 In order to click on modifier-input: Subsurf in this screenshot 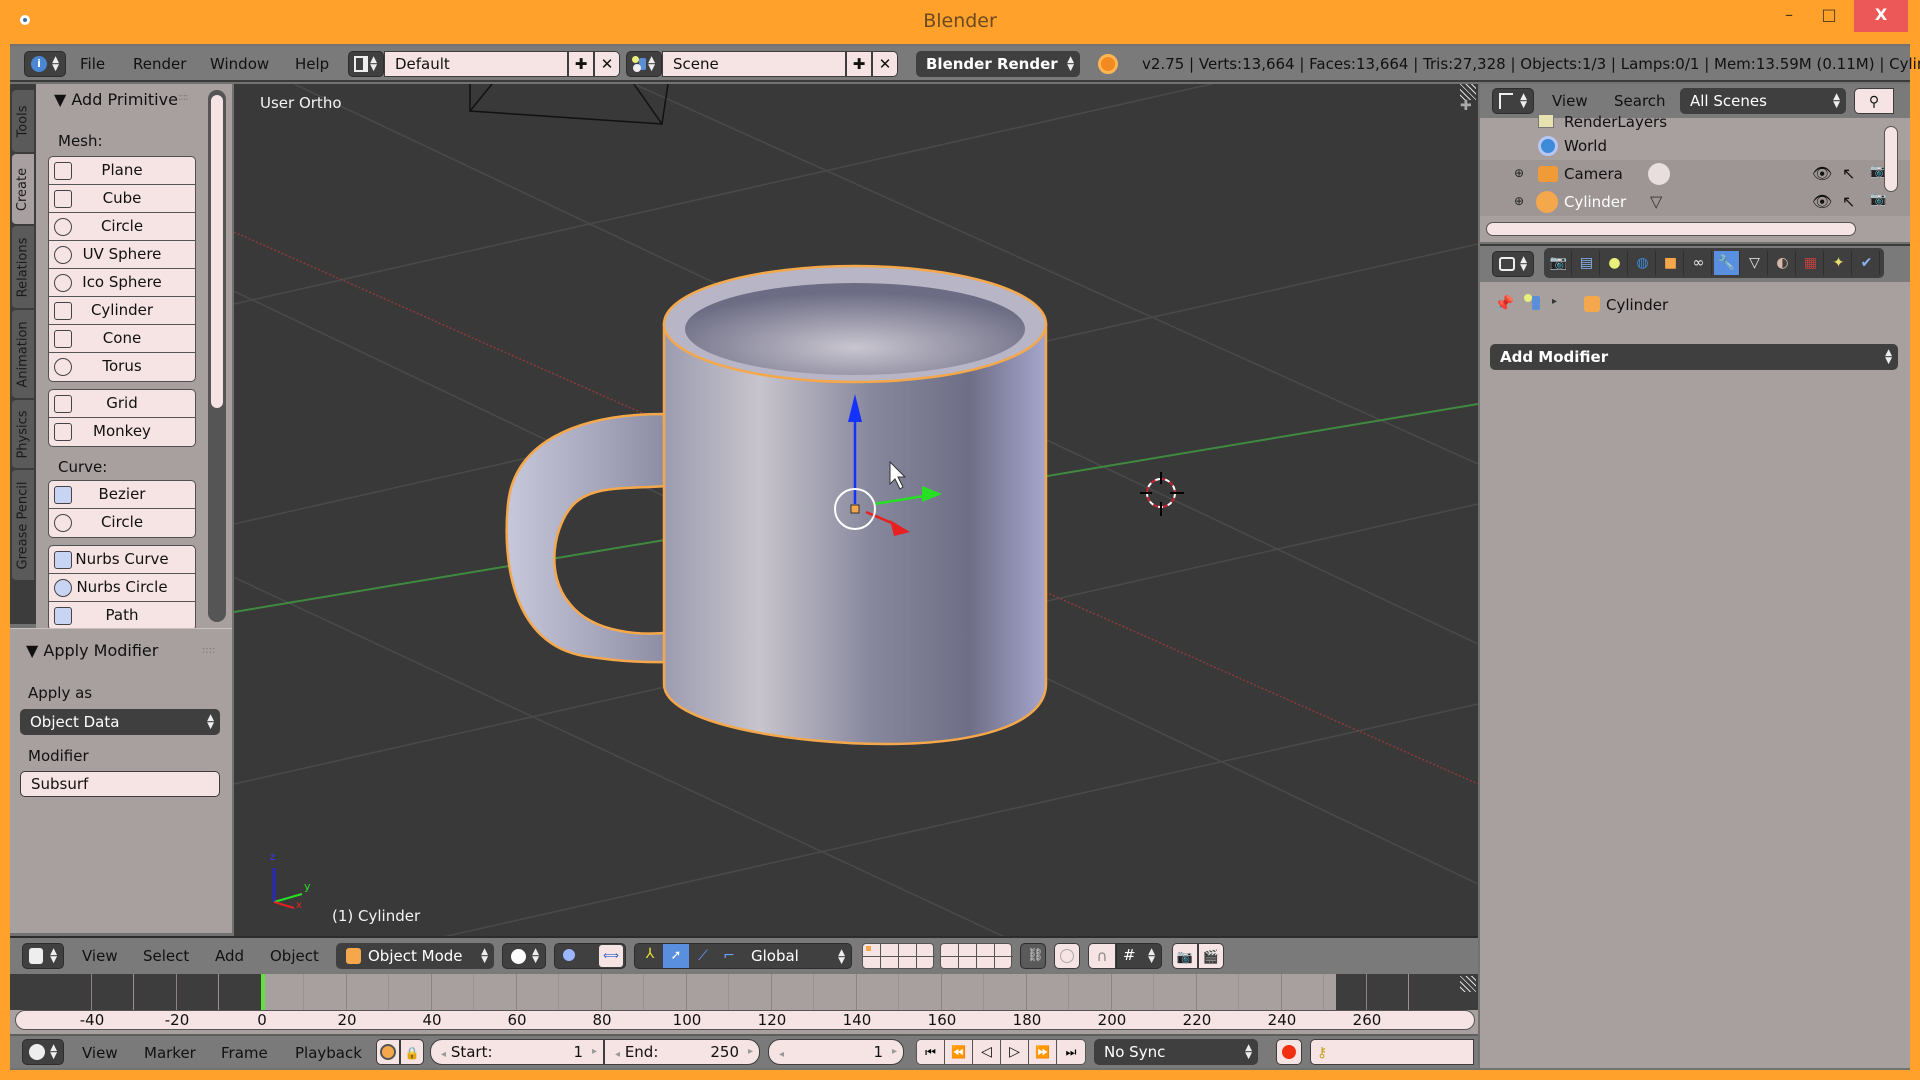, I will do `click(120, 784)`.